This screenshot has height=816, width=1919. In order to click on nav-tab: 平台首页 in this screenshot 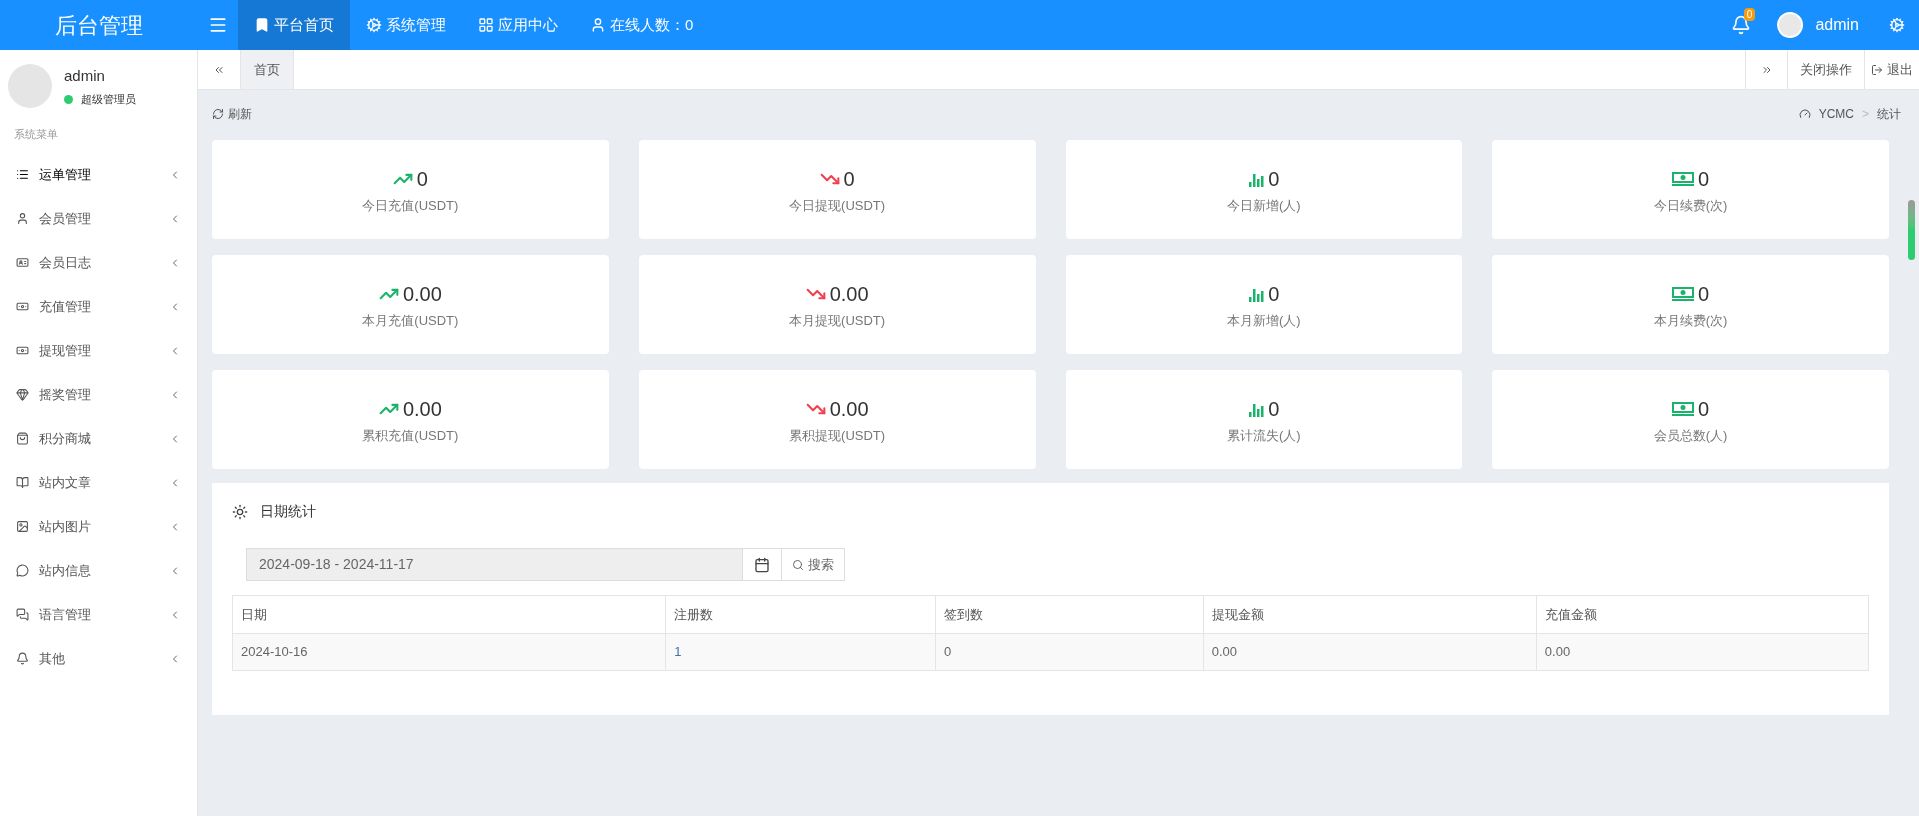, I will do `click(294, 25)`.